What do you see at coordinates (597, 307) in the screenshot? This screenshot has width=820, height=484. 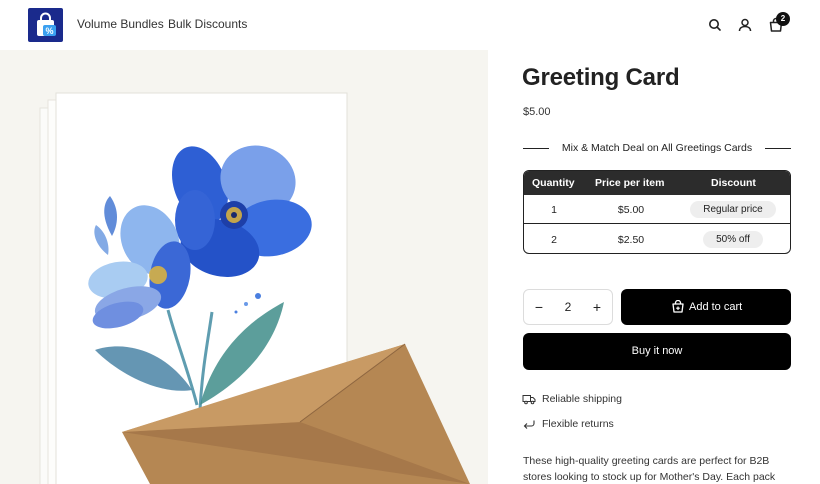 I see `quantity-increase-button: +` at bounding box center [597, 307].